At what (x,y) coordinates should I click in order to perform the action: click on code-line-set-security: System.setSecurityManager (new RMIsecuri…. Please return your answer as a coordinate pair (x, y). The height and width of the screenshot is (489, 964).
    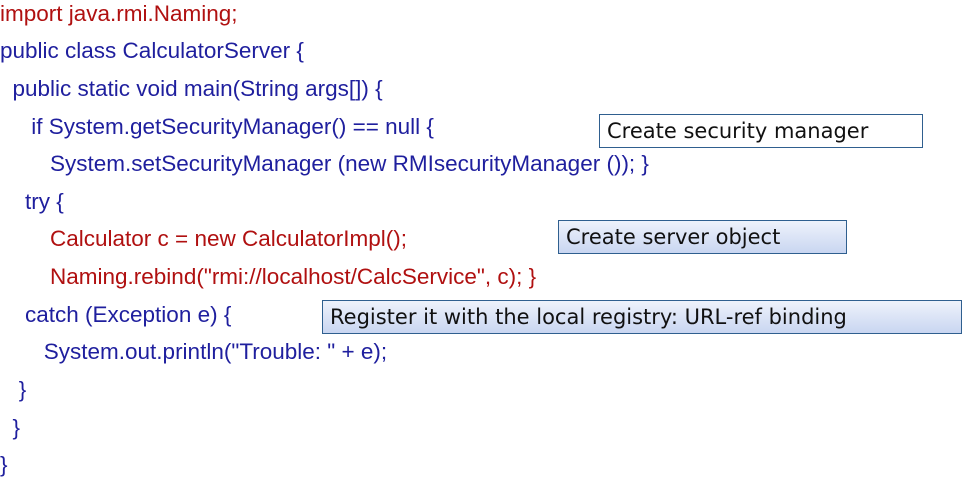
    Looking at the image, I should click on (324, 163).